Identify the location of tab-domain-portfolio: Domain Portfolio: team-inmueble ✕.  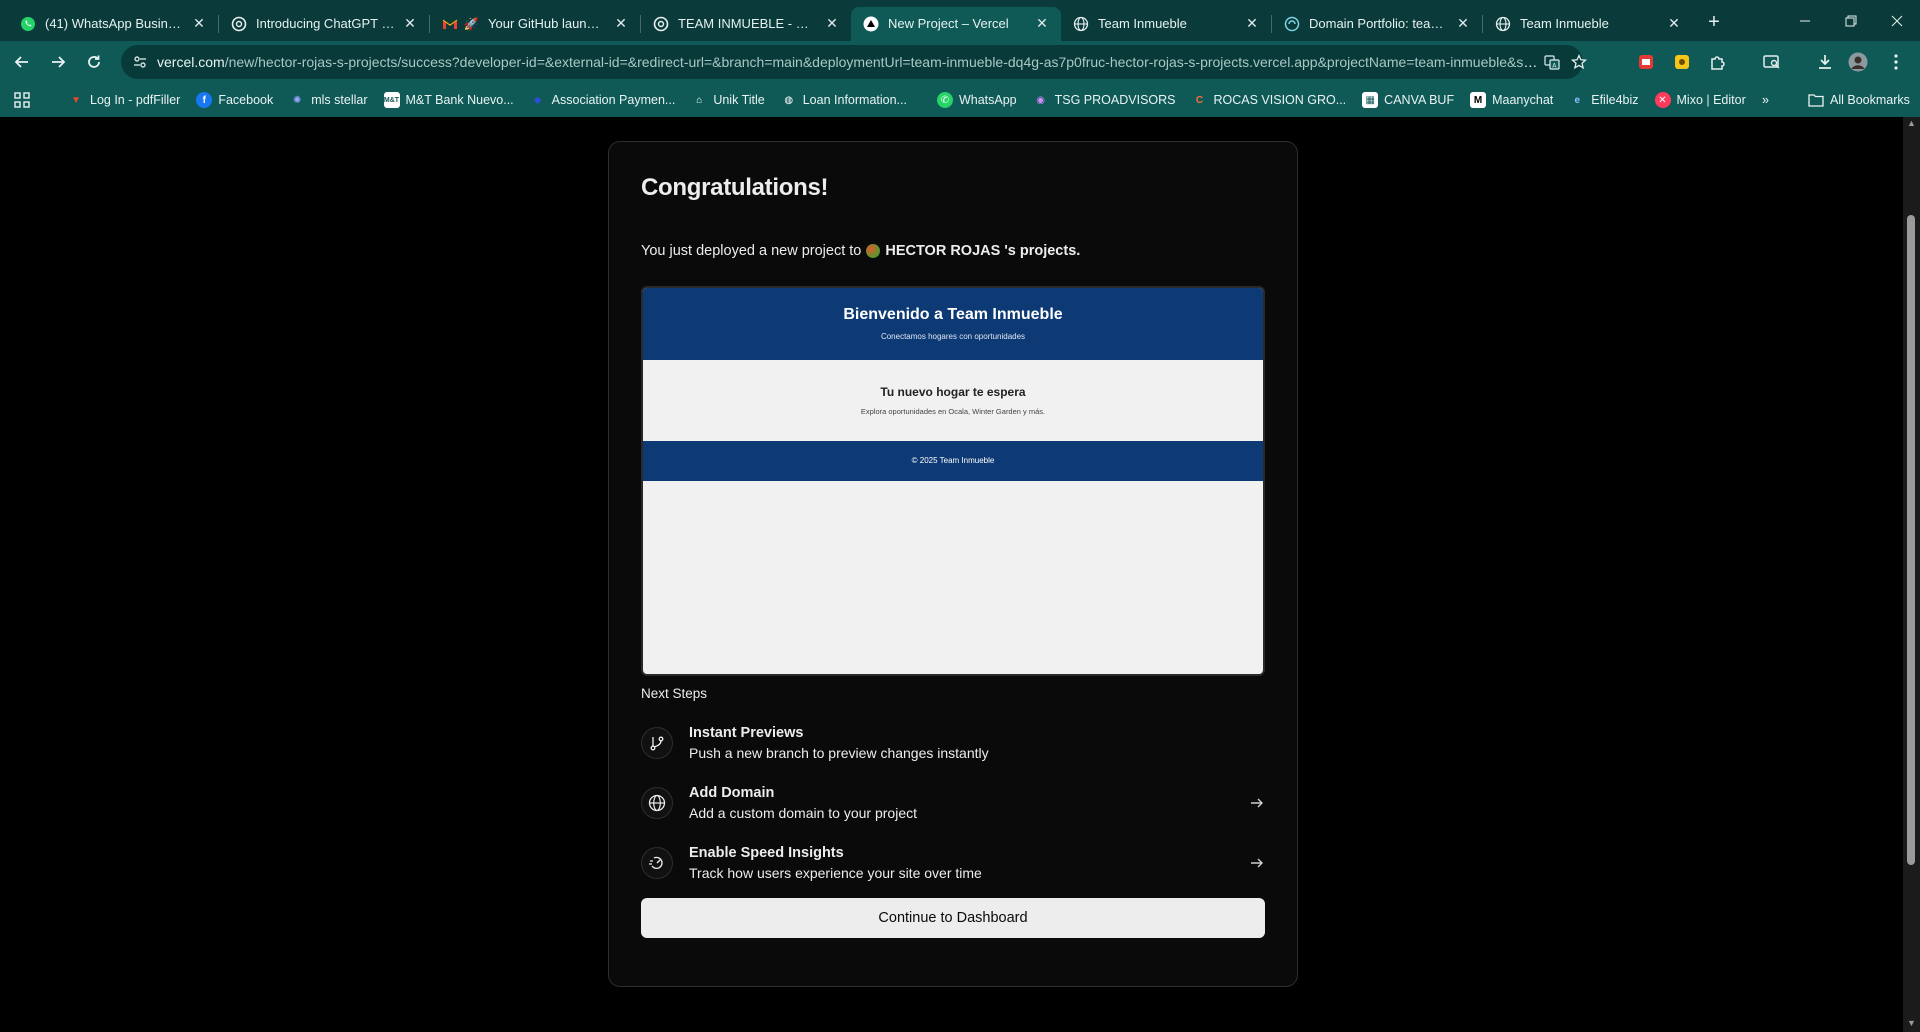
(1377, 24).